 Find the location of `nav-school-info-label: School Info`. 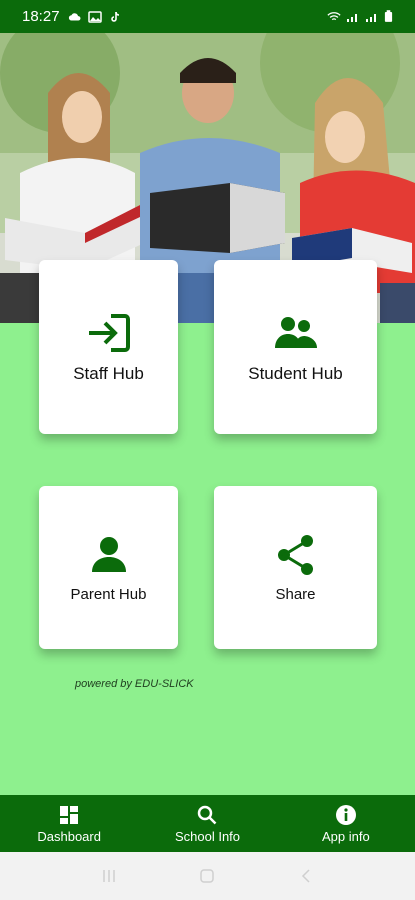

nav-school-info-label: School Info is located at coordinates (207, 836).